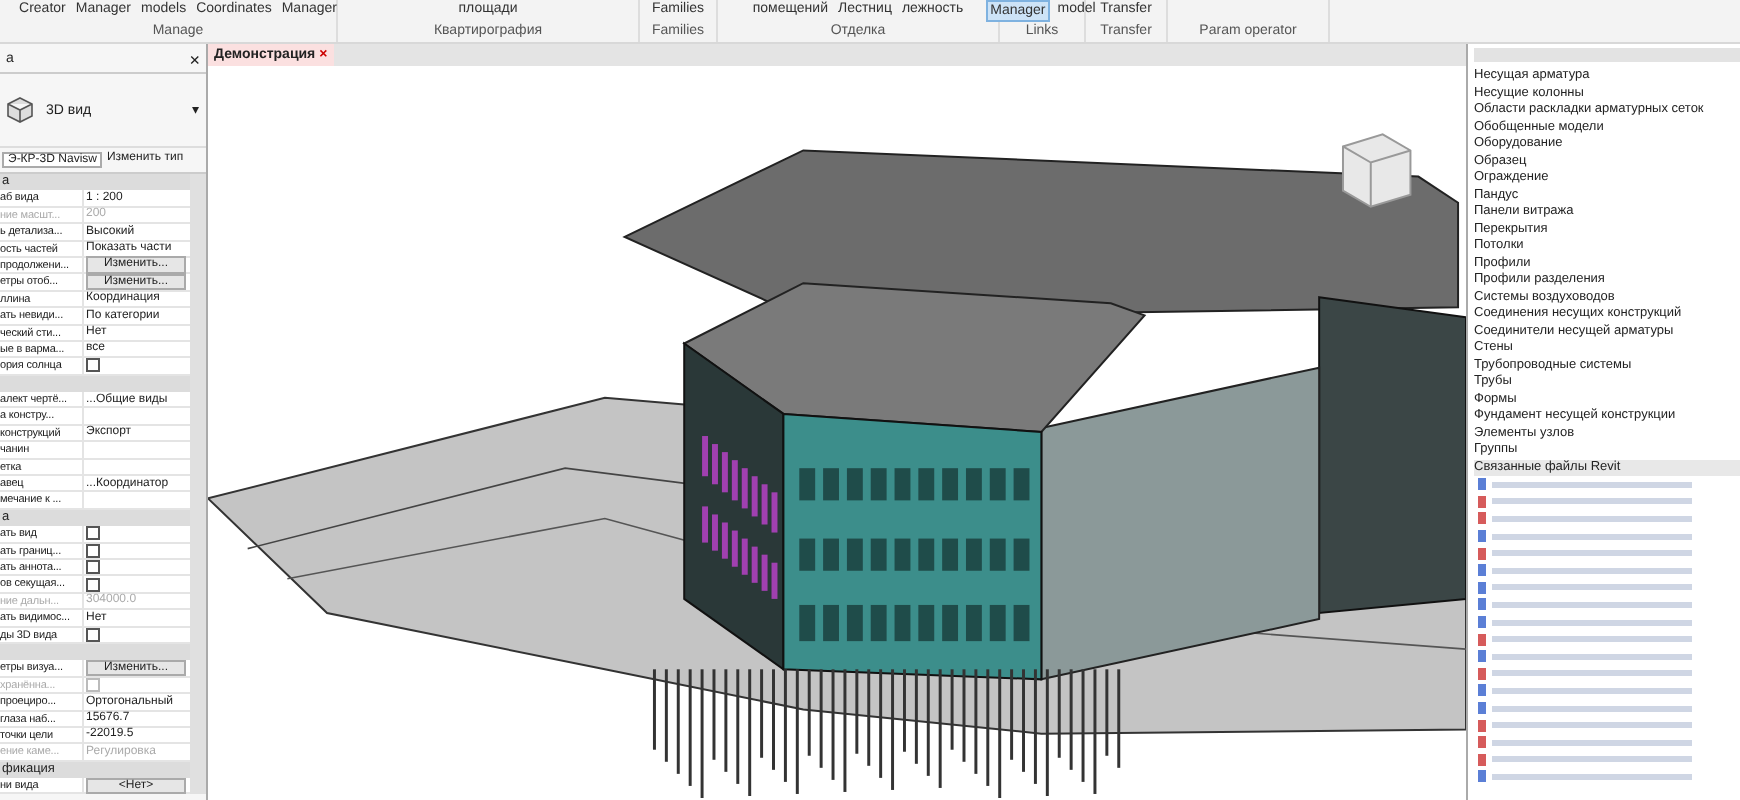 The width and height of the screenshot is (1740, 800). What do you see at coordinates (20, 110) in the screenshot?
I see `cube-icon` at bounding box center [20, 110].